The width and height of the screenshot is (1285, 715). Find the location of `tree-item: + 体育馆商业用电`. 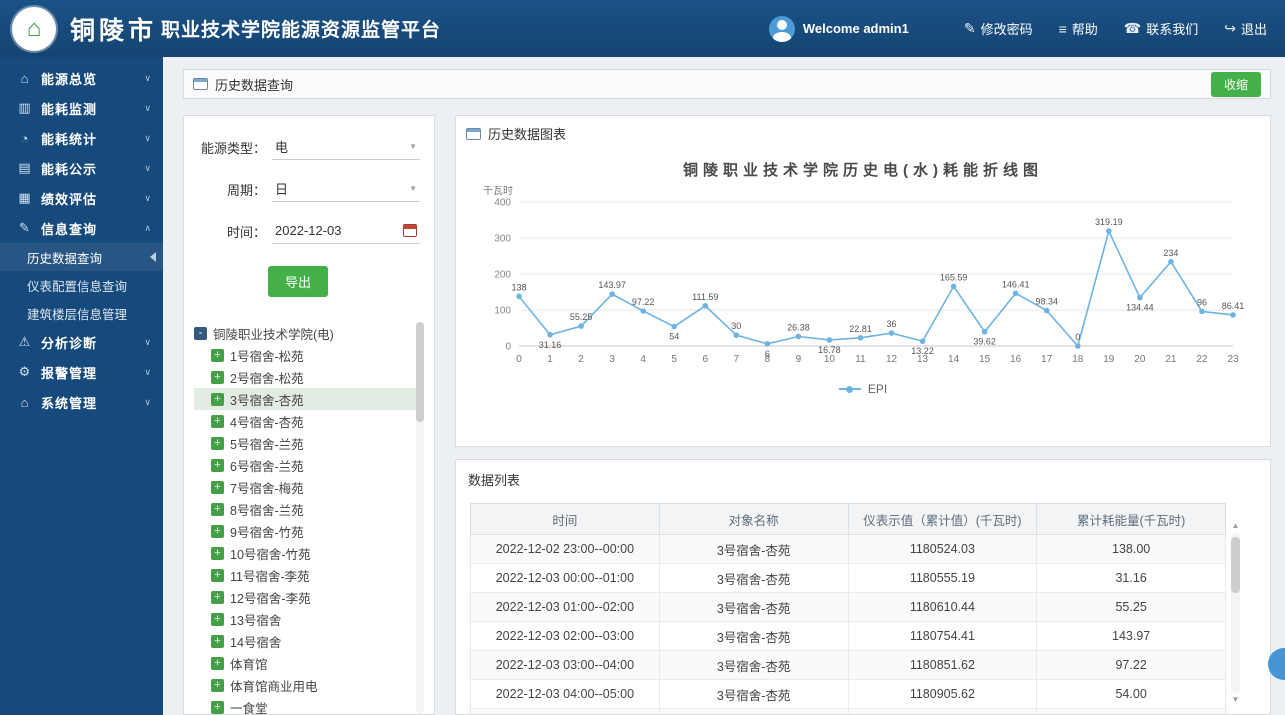

tree-item: + 体育馆商业用电 is located at coordinates (309, 685).